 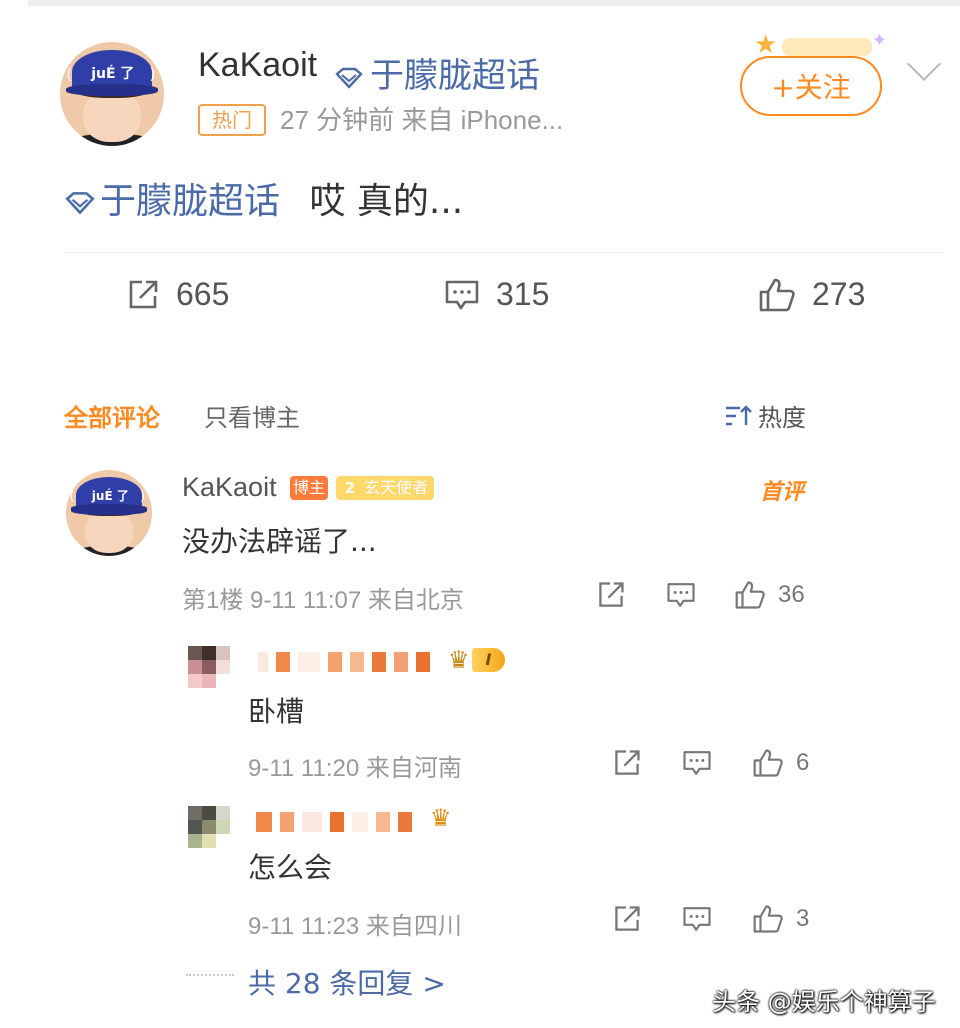 I want to click on reply-meta: 9-11 11:20 来自河南, so click(x=355, y=768).